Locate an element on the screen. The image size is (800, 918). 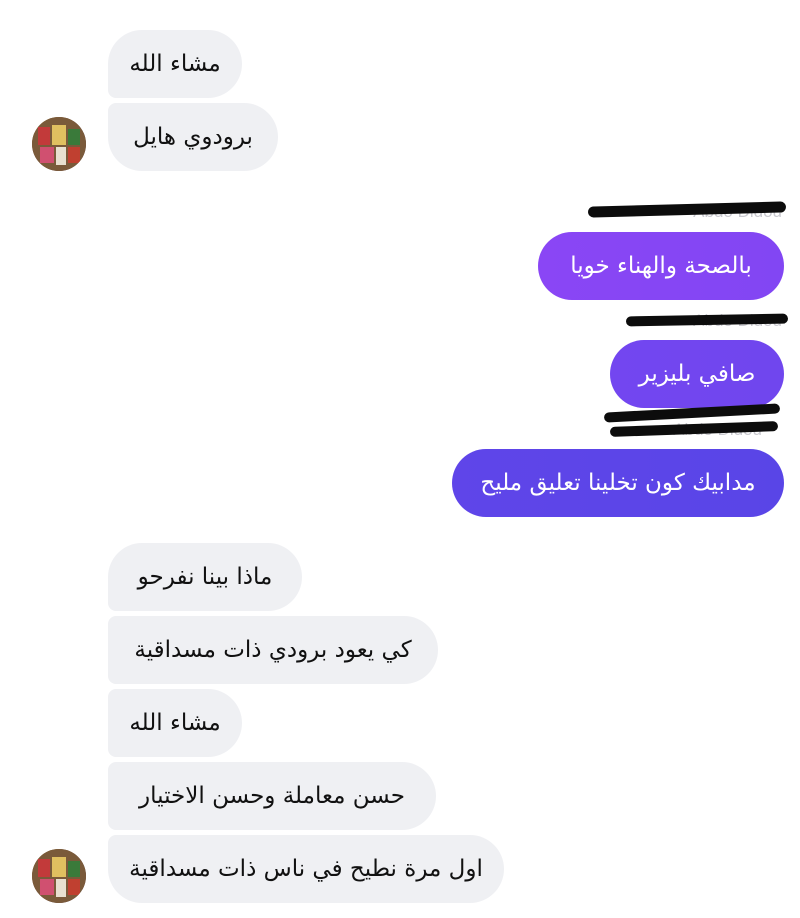
incoming-message: كي يعود برودي ذات مسداقية is located at coordinates (273, 650).